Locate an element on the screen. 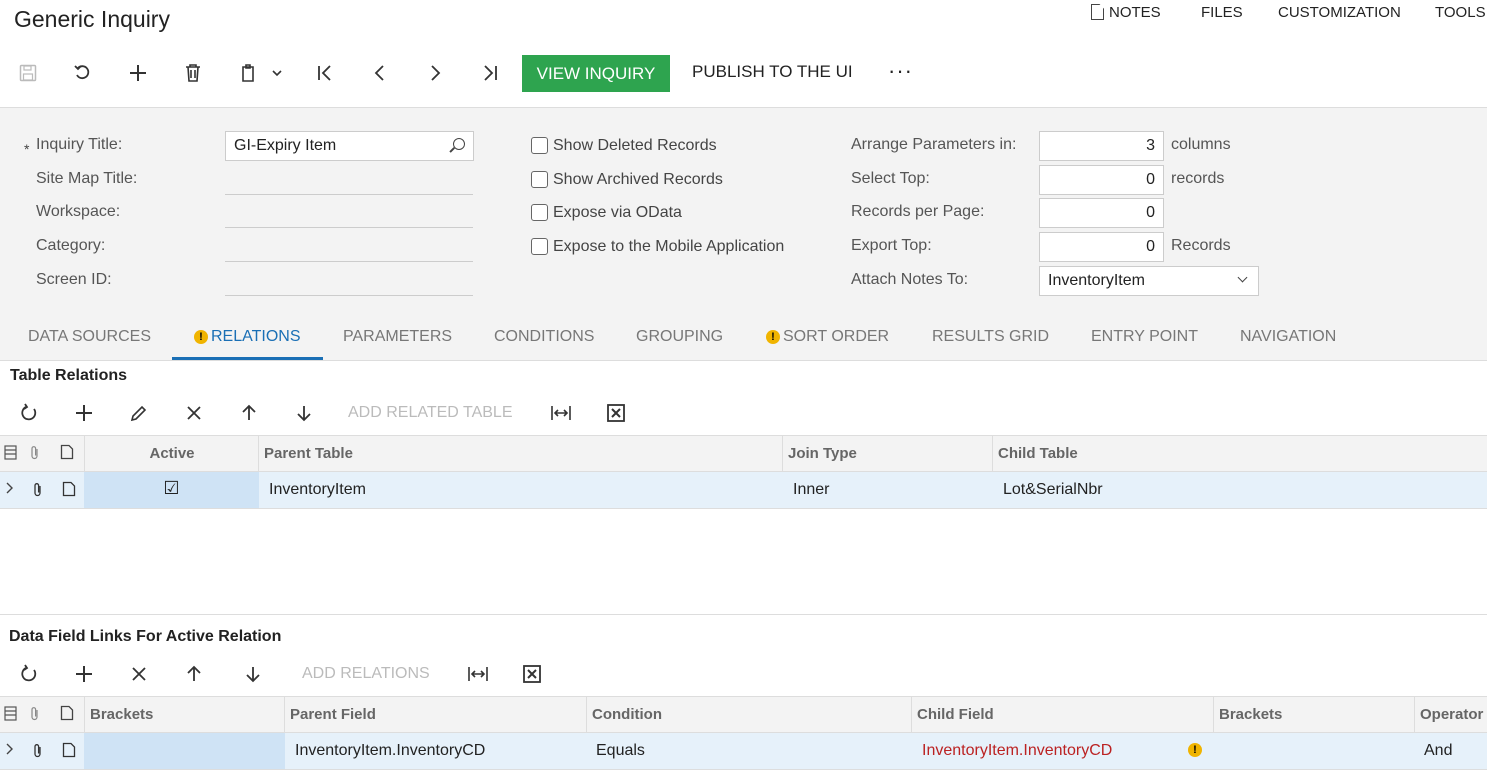 Image resolution: width=1487 pixels, height=783 pixels. show-deleted-checkbox is located at coordinates (539, 145).